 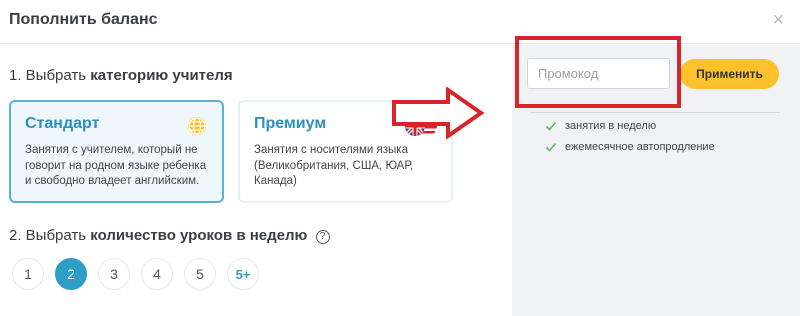 What do you see at coordinates (611, 126) in the screenshot?
I see `feature-label: занятия в неделю` at bounding box center [611, 126].